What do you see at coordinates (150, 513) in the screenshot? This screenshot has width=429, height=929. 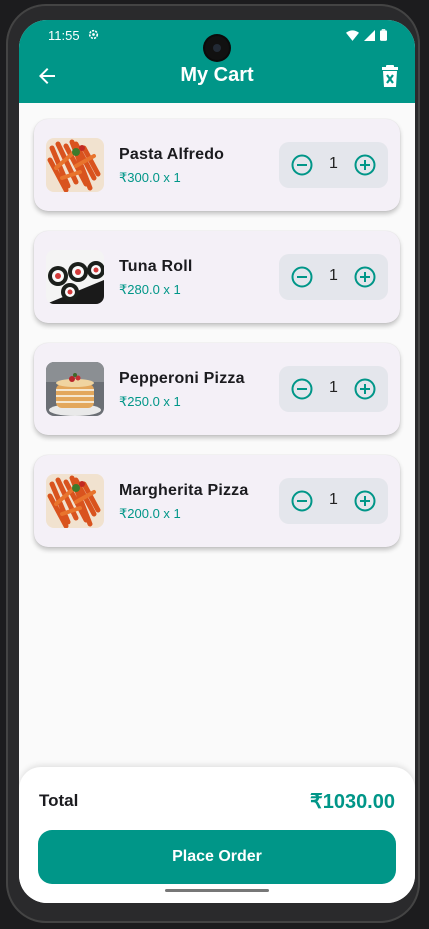 I see `item-price: ₹200.0 x 1` at bounding box center [150, 513].